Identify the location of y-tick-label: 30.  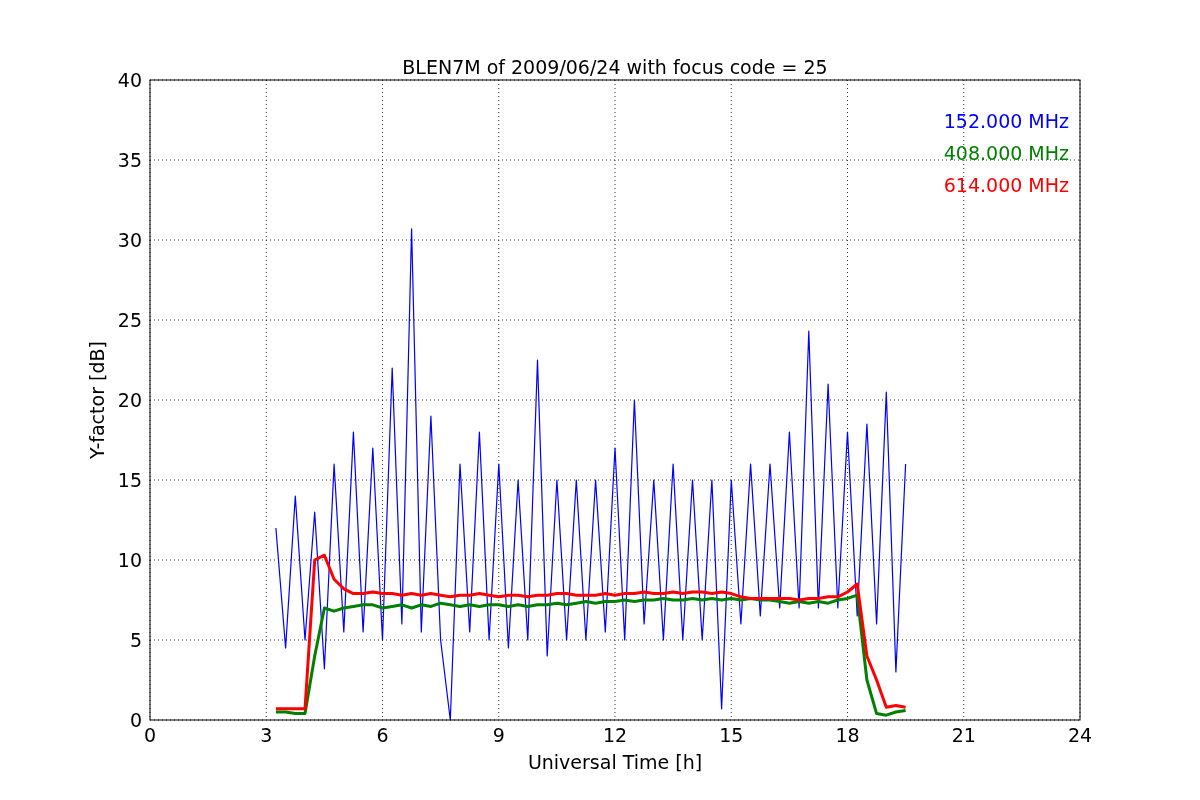
(129, 240).